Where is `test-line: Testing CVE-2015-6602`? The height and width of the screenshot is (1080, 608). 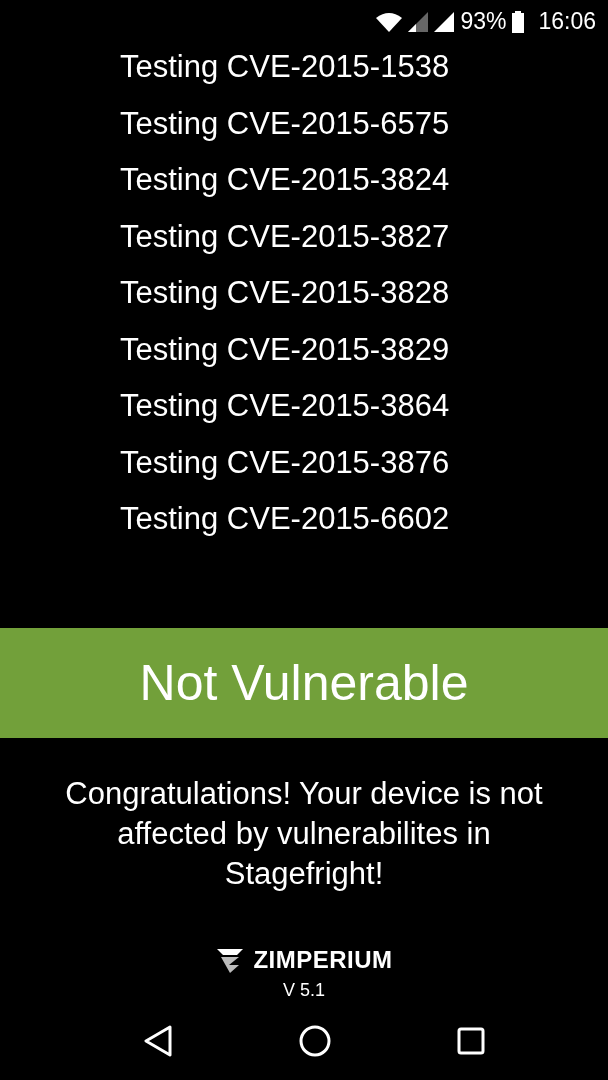
test-line: Testing CVE-2015-6602 is located at coordinates (285, 519).